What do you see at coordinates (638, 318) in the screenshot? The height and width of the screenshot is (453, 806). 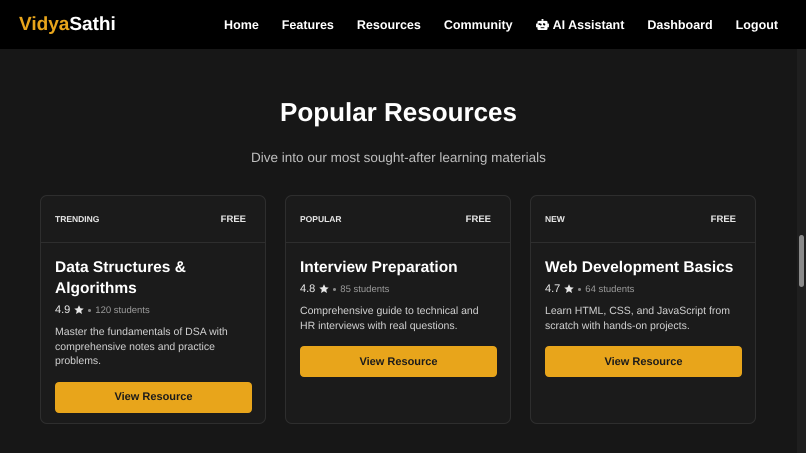 I see `card-description: Learn HTML, CSS, and JavaScript from scratch with hands-on projects.` at bounding box center [638, 318].